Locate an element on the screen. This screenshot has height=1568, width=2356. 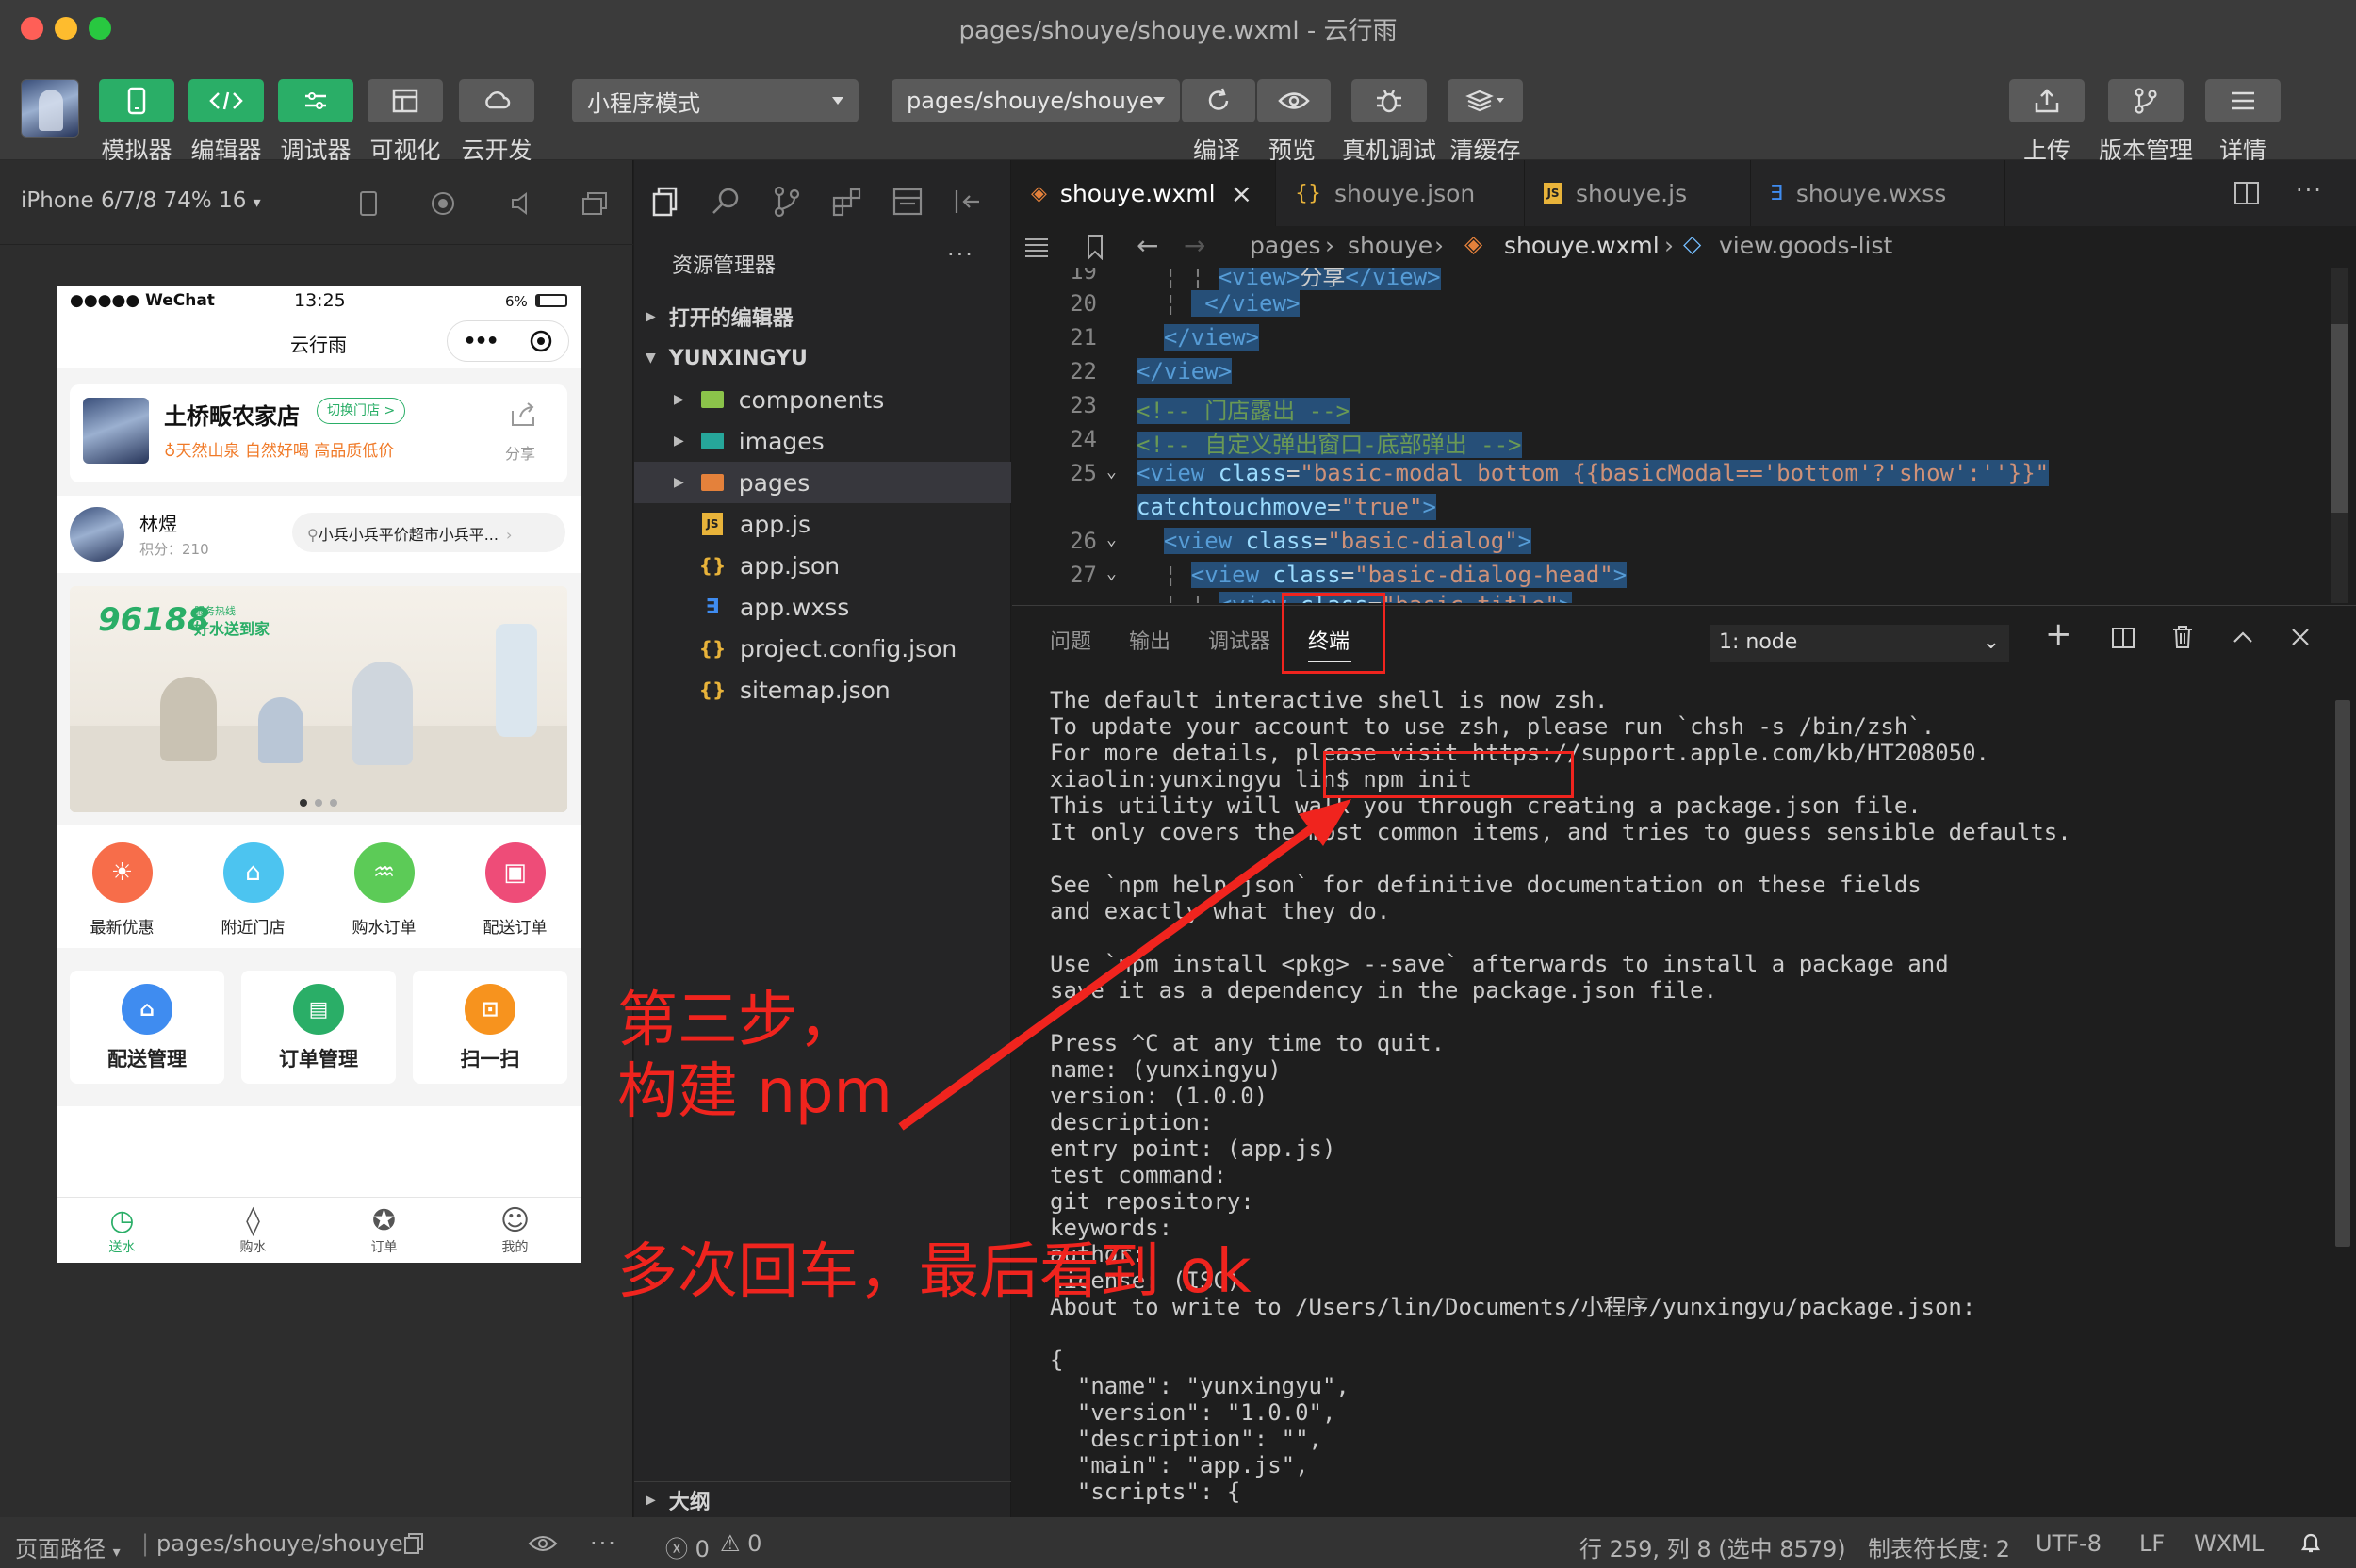
error-icon: ⓧ is located at coordinates (676, 1549).